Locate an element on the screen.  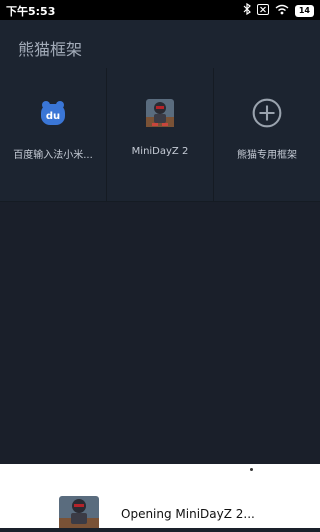
add-circle-icon is located at coordinates (267, 113).